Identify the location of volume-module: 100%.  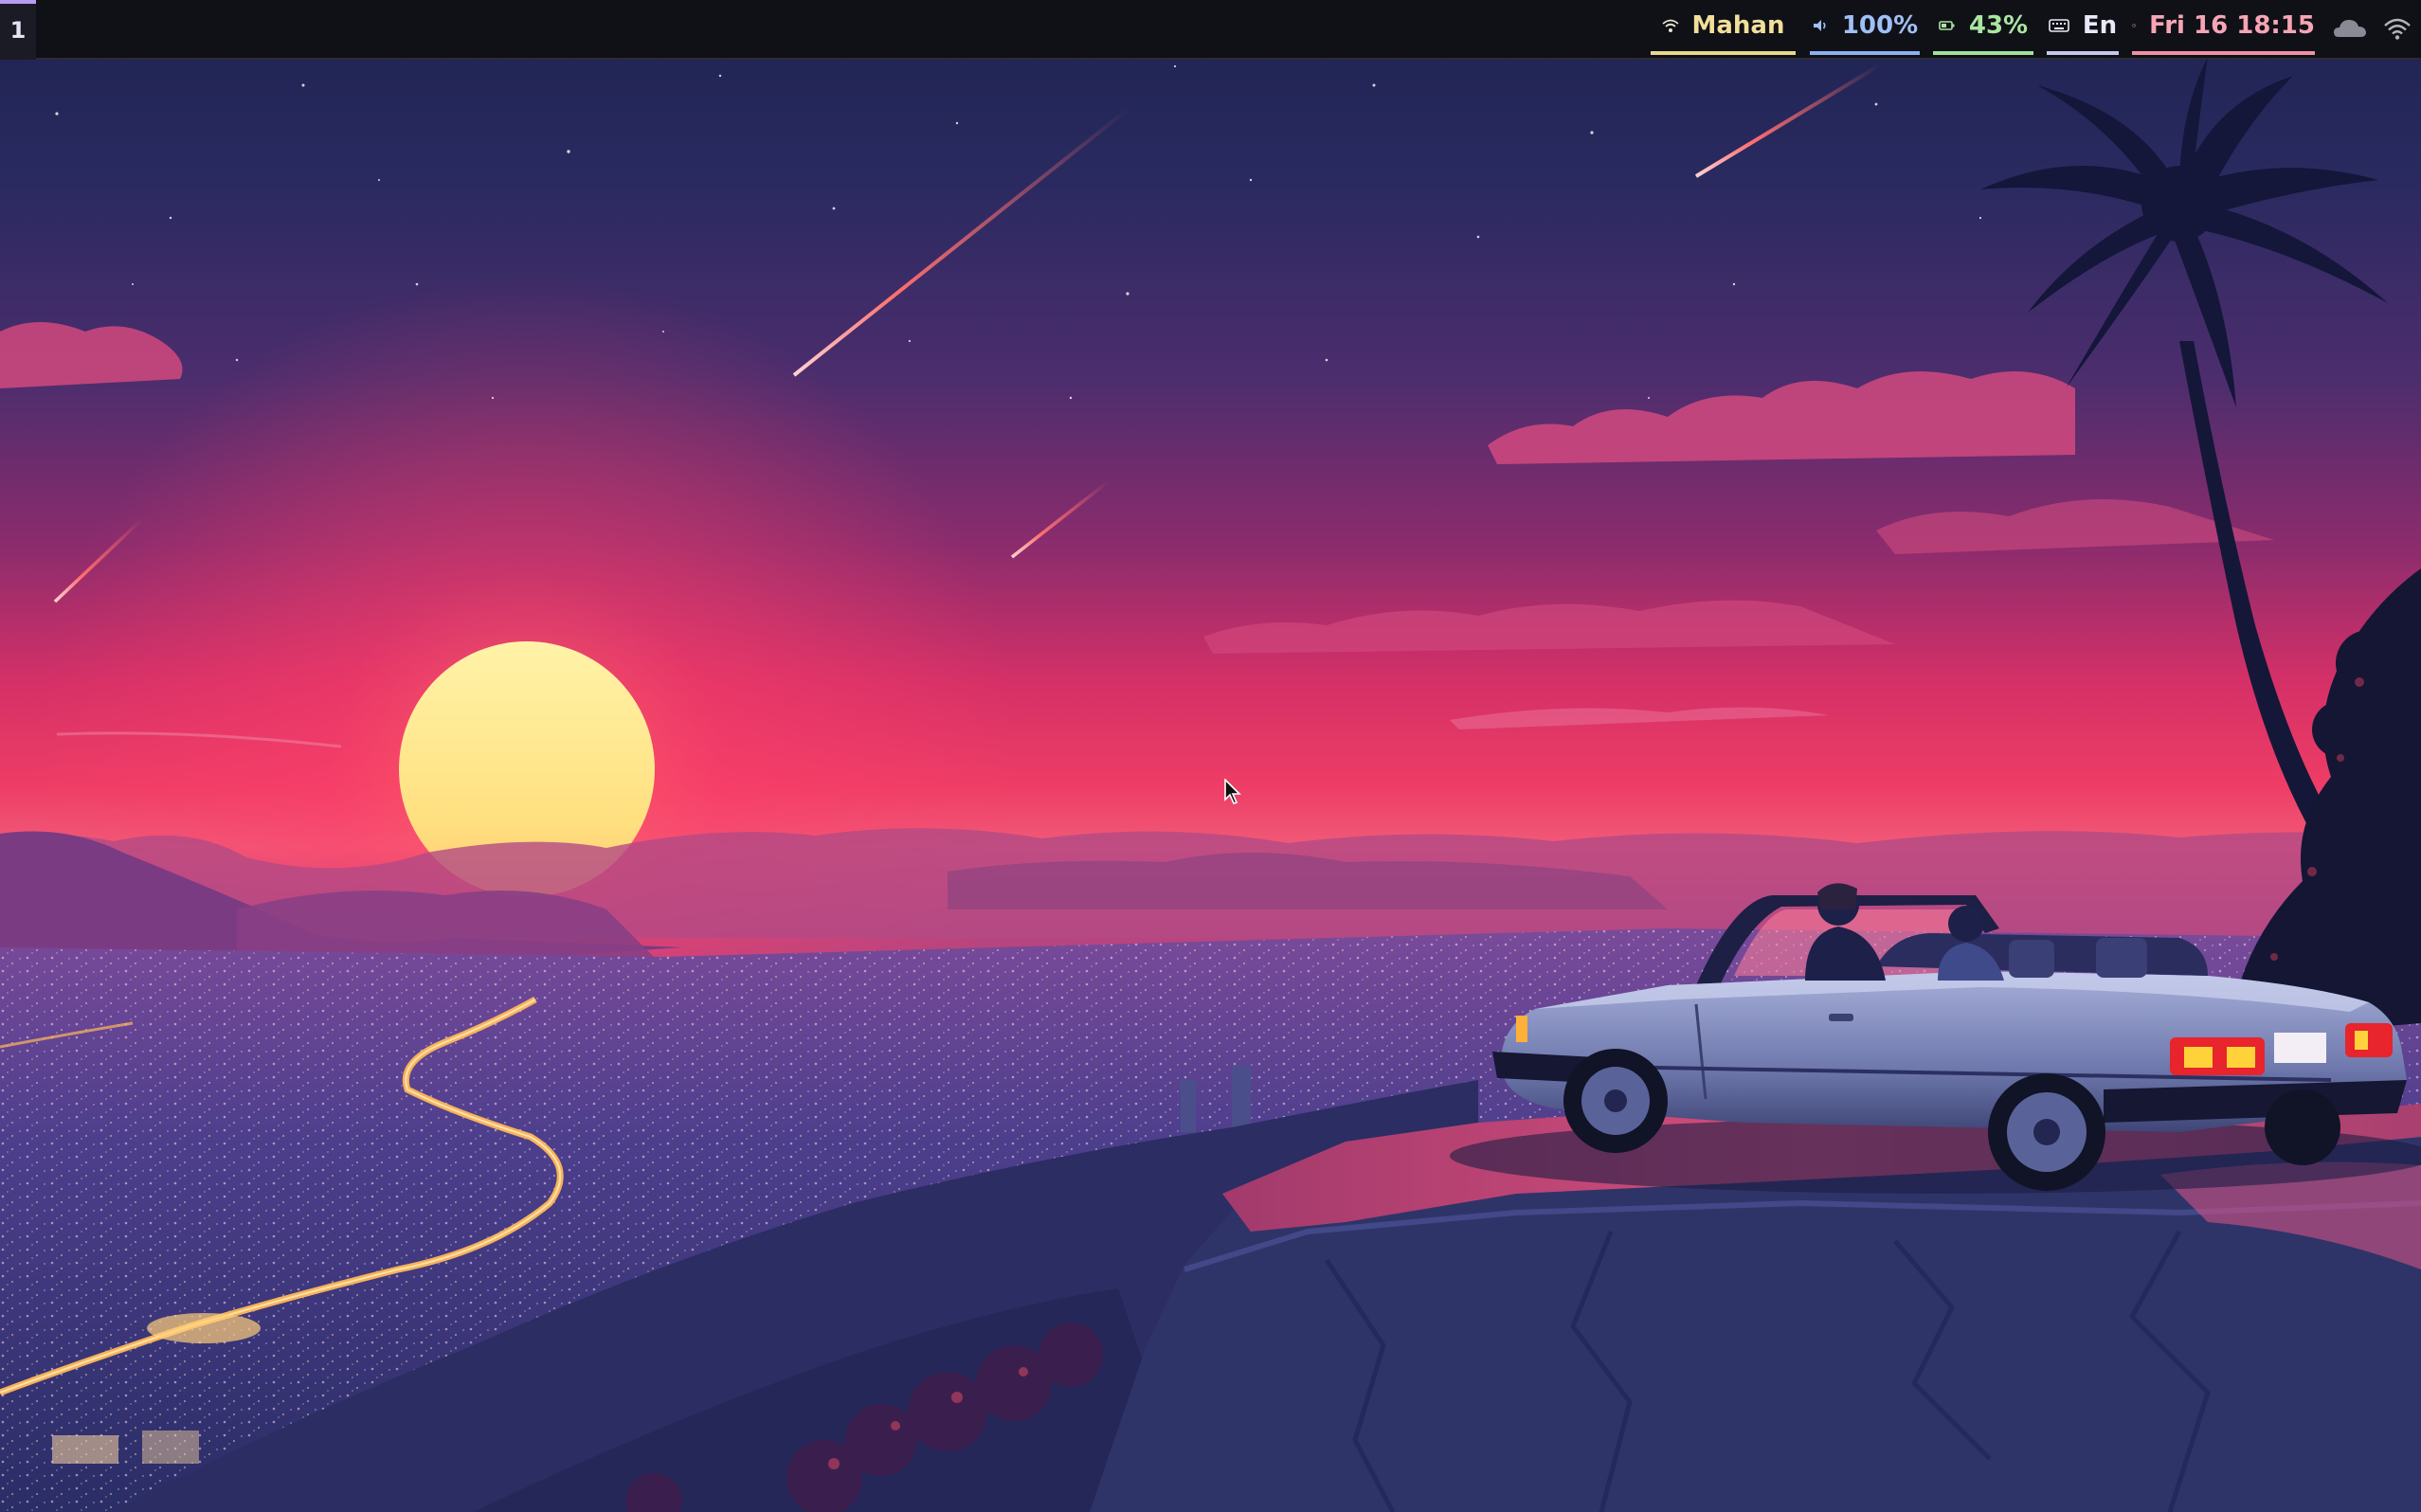
(1865, 27).